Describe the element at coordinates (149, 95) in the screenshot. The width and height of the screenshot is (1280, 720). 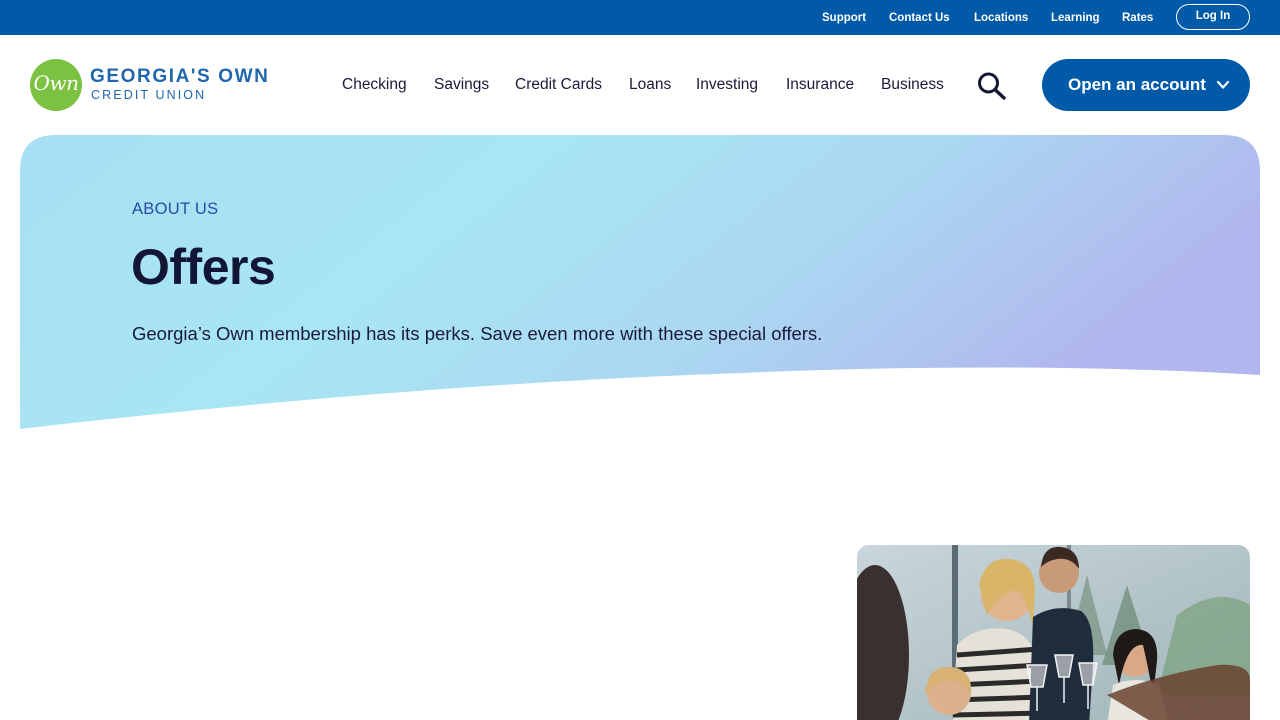
I see `logo-subtitle: CREDIT UNION` at that location.